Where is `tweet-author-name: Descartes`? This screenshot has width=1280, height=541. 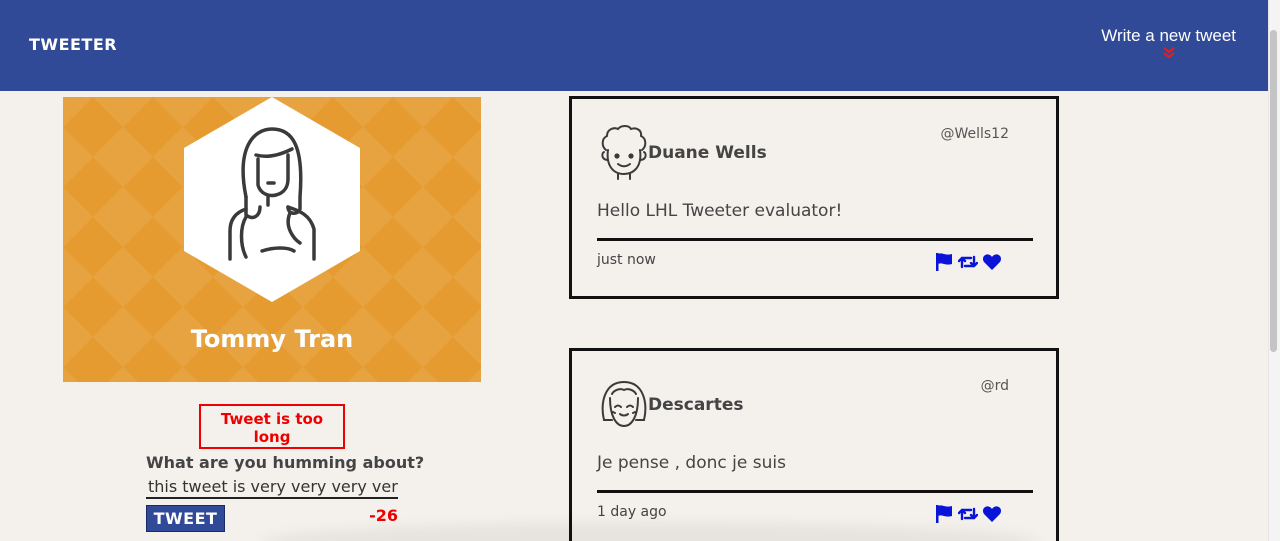 tweet-author-name: Descartes is located at coordinates (696, 405).